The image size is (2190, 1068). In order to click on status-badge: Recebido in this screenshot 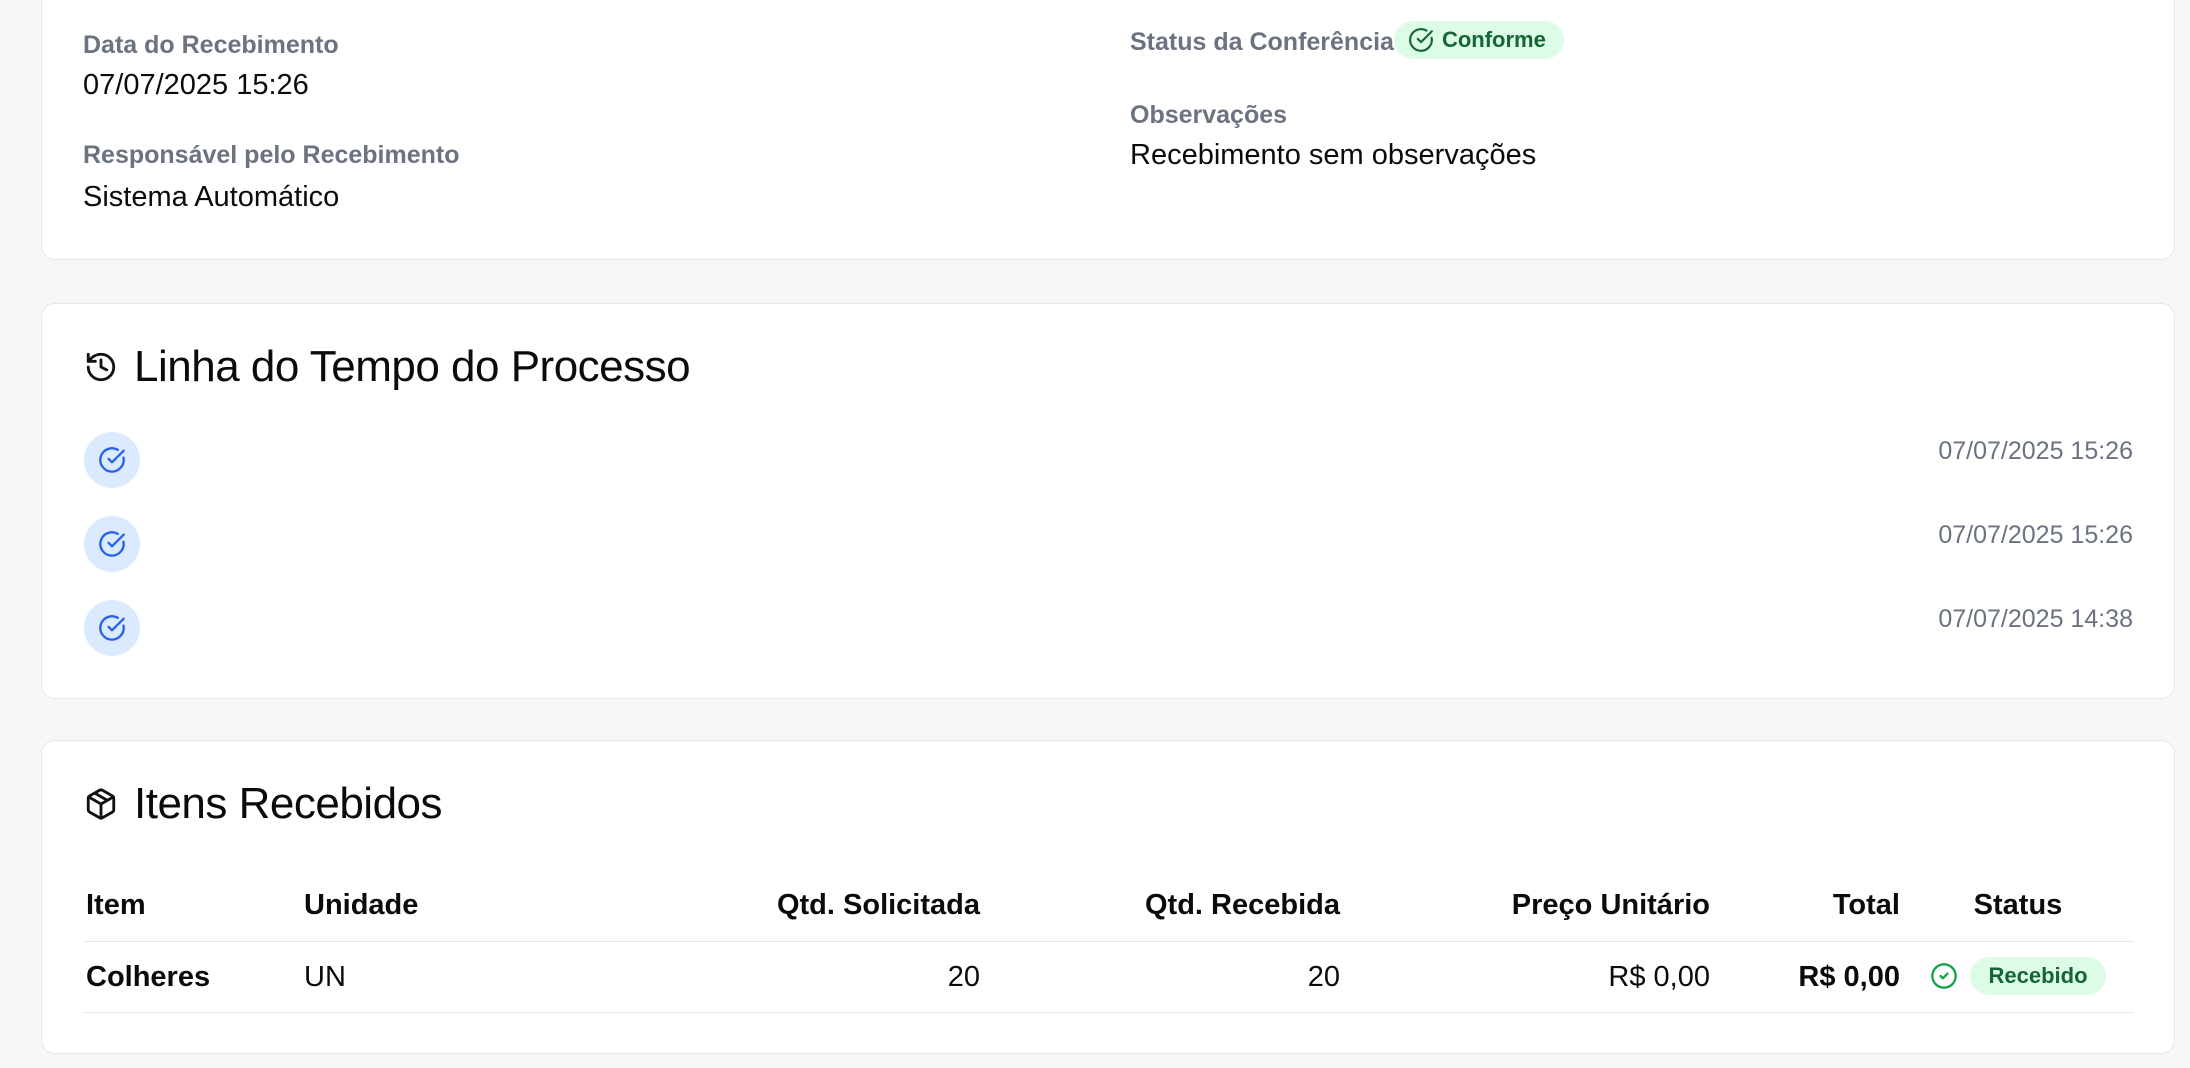, I will do `click(2038, 975)`.